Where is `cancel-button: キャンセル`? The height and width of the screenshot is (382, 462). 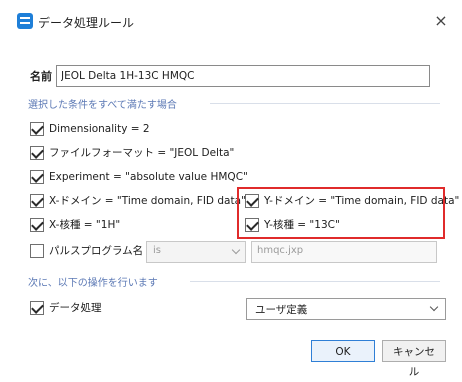 cancel-button: キャンセル is located at coordinates (414, 359).